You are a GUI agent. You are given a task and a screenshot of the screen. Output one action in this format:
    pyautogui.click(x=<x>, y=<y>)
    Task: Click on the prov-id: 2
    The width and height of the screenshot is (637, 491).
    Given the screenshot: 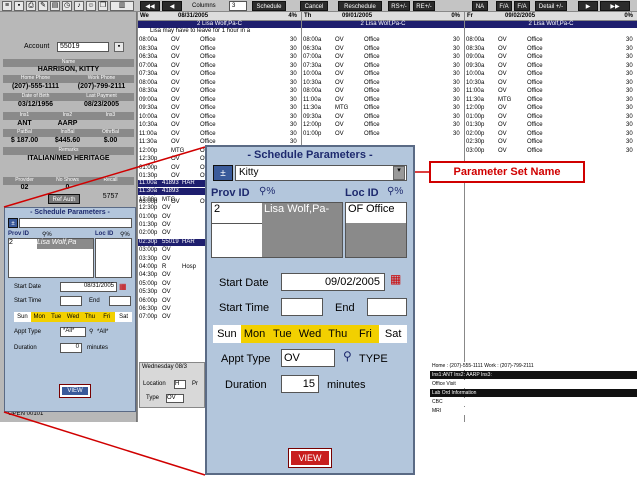 What is the action you would take?
    pyautogui.click(x=217, y=209)
    